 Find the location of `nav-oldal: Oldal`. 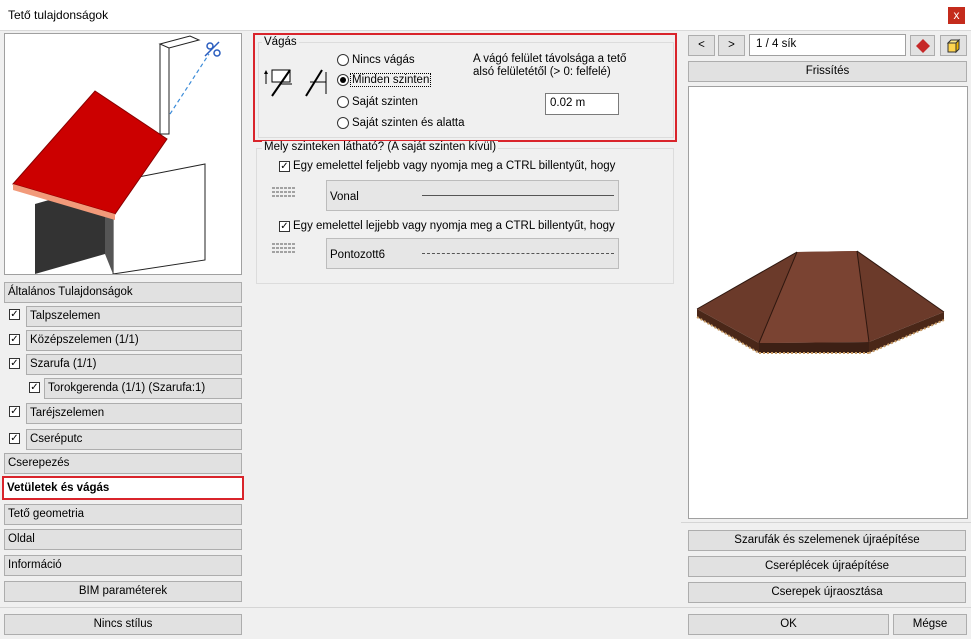

nav-oldal: Oldal is located at coordinates (123, 539).